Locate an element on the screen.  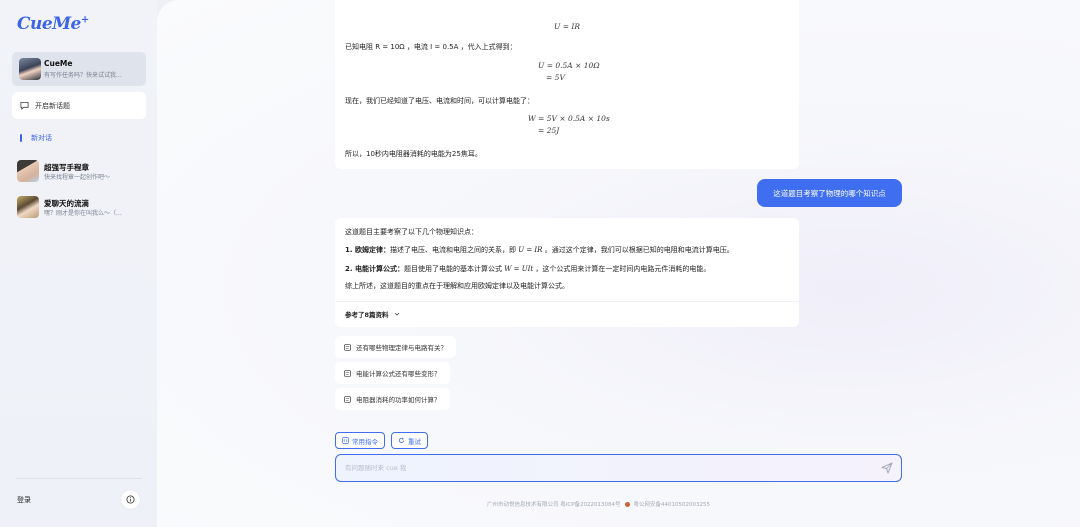
formula: = 5V is located at coordinates (555, 77).